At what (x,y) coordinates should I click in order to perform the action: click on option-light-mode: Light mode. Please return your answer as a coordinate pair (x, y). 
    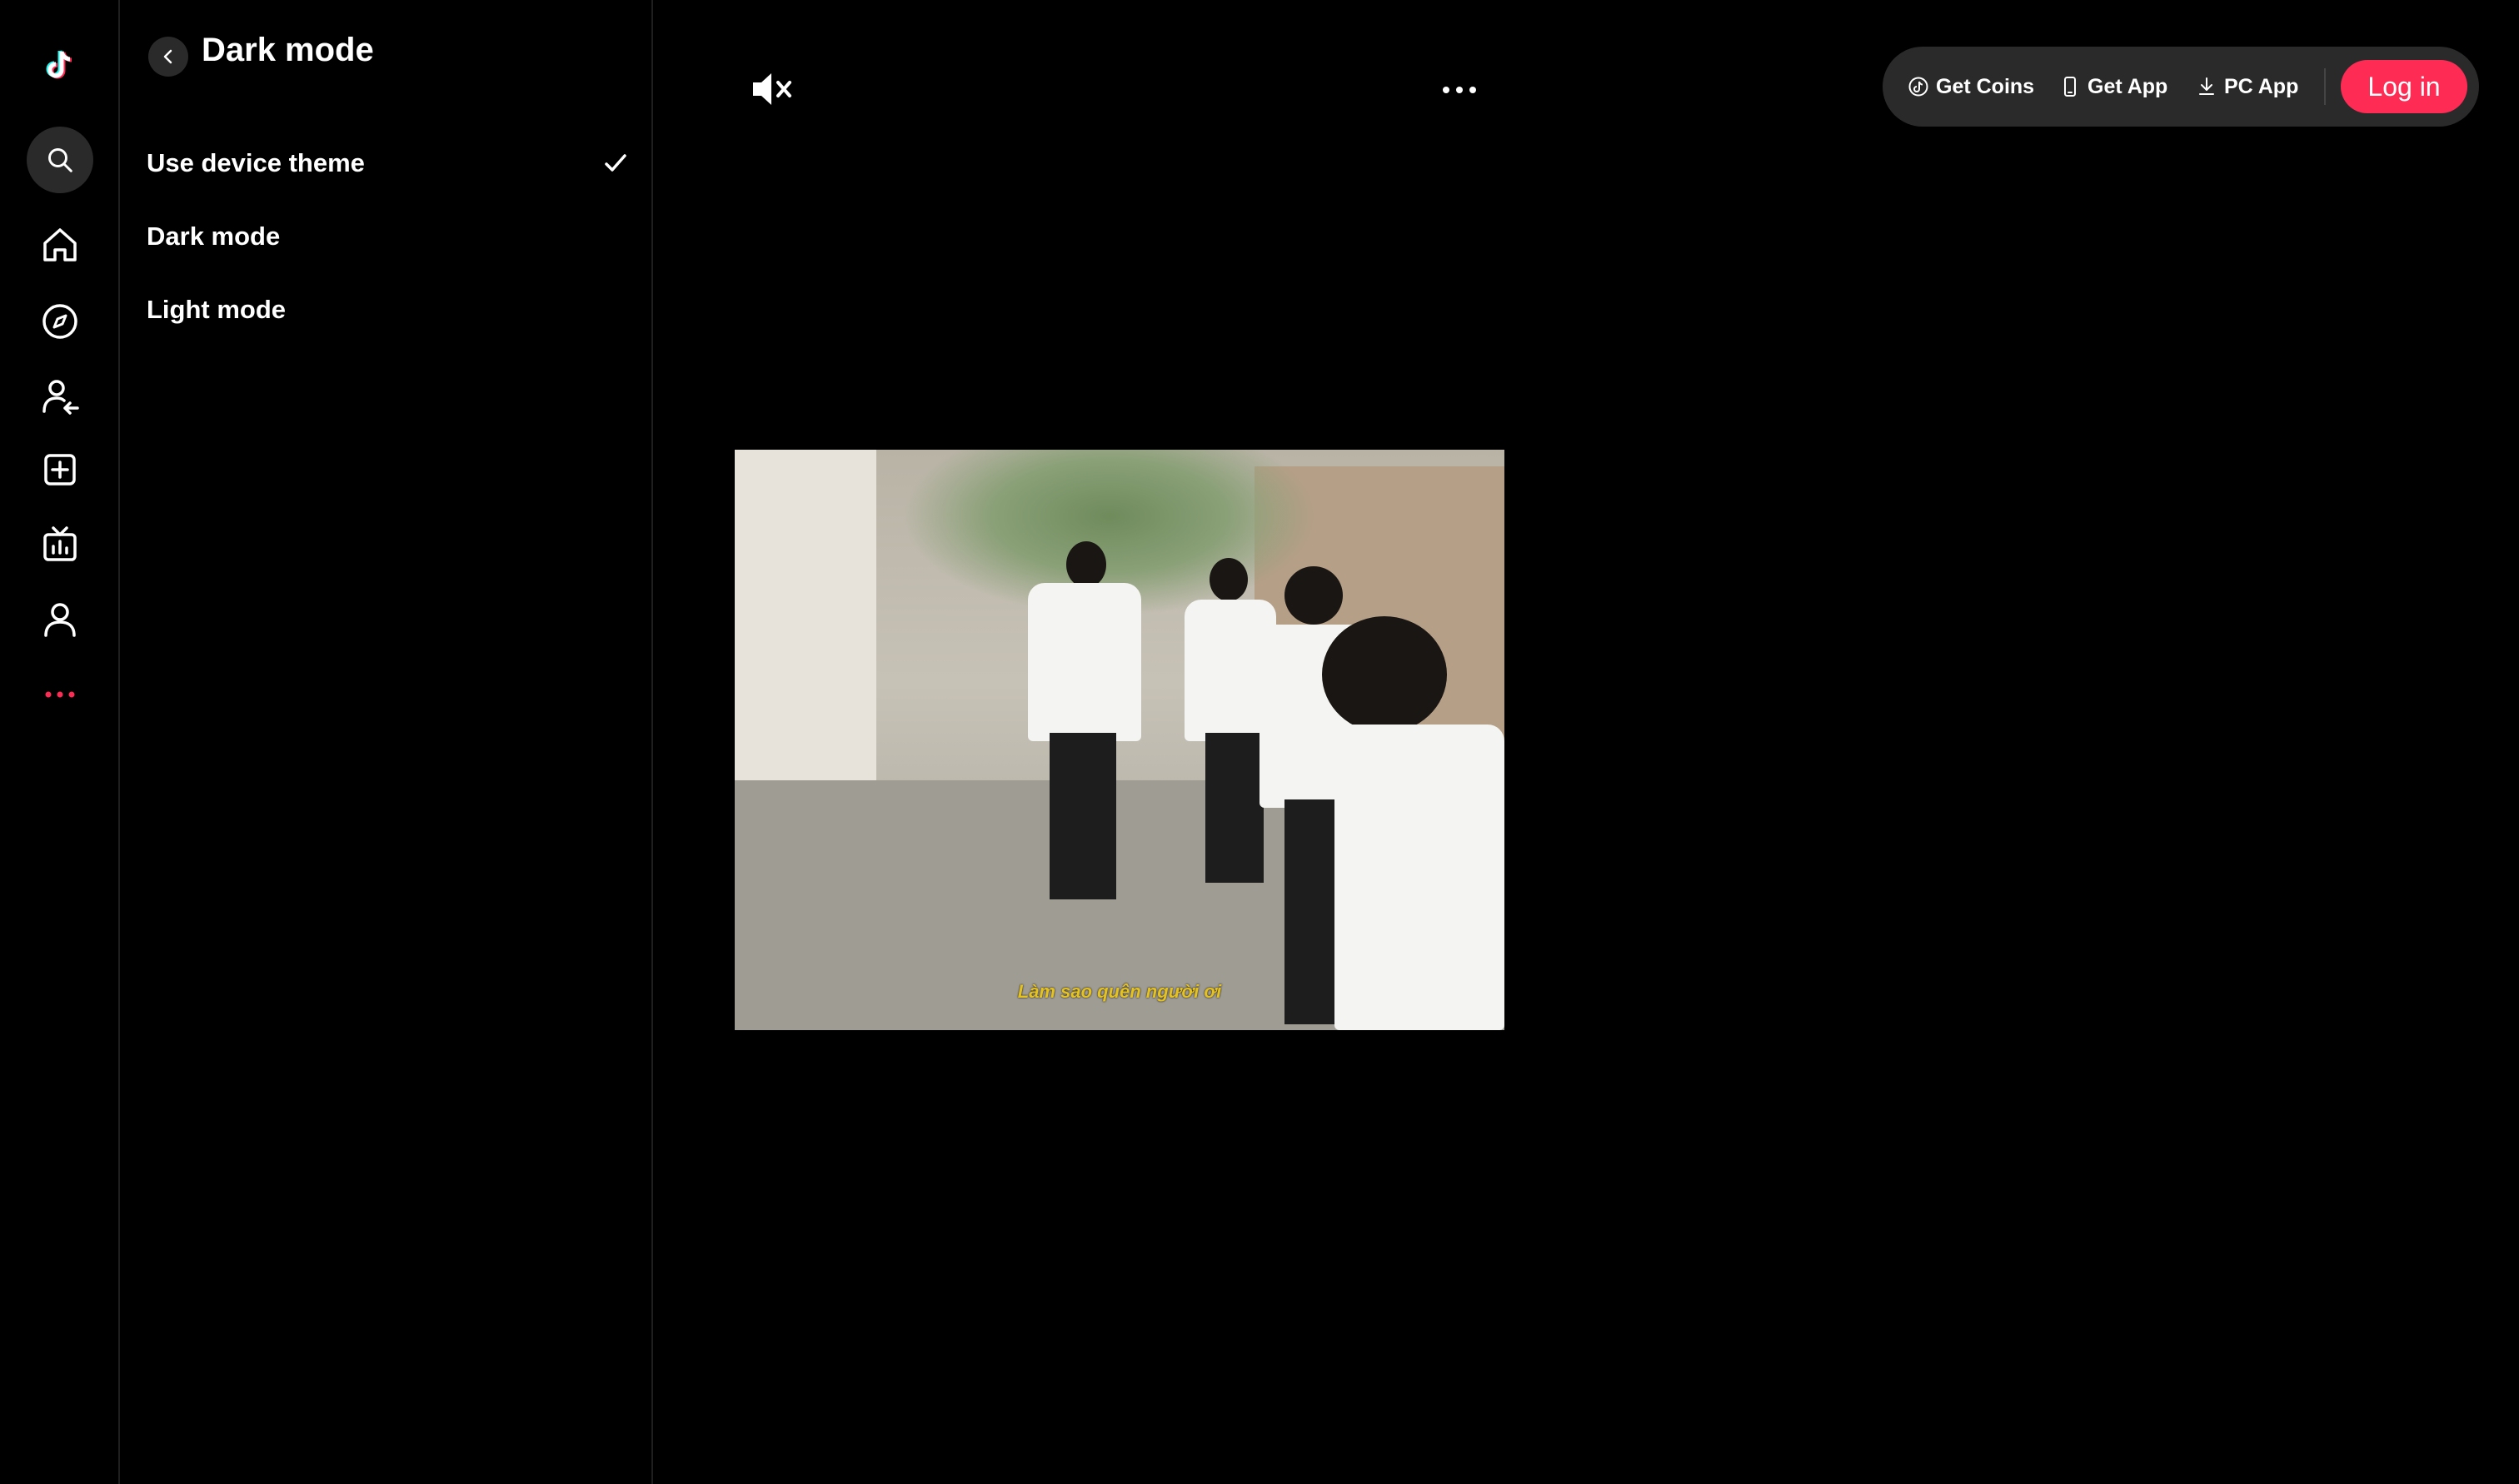
    Looking at the image, I should click on (388, 310).